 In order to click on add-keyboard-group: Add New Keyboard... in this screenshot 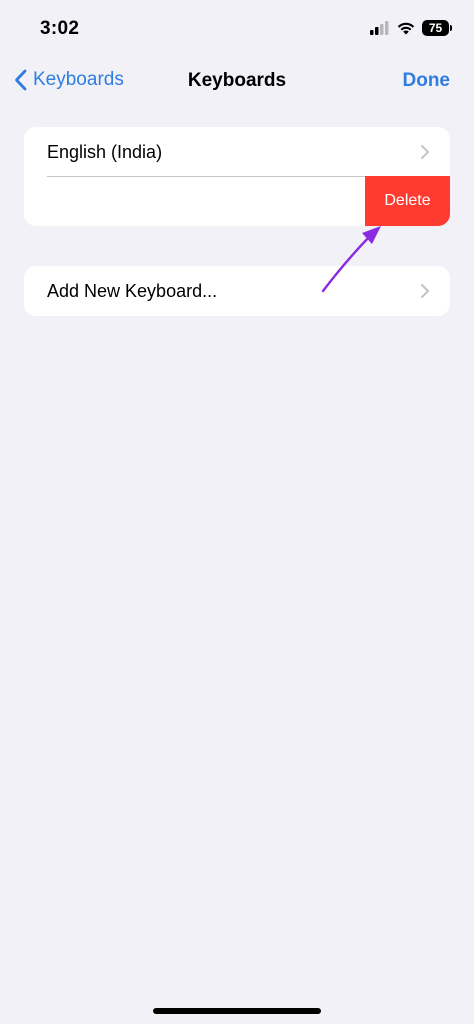, I will do `click(237, 291)`.